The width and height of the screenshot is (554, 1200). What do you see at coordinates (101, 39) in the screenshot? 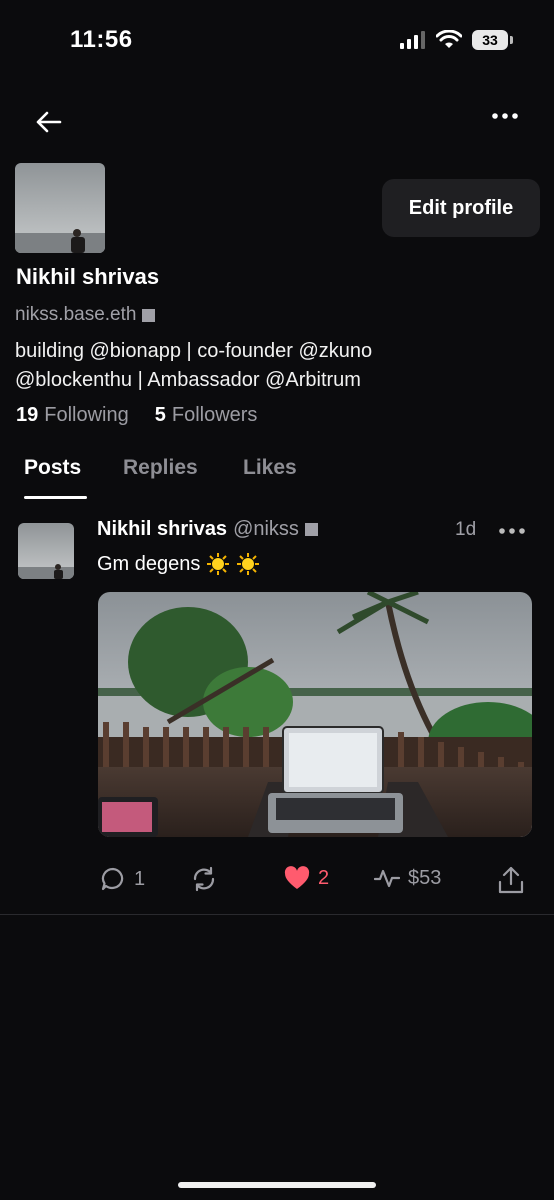
I see `status-time: 11:56` at bounding box center [101, 39].